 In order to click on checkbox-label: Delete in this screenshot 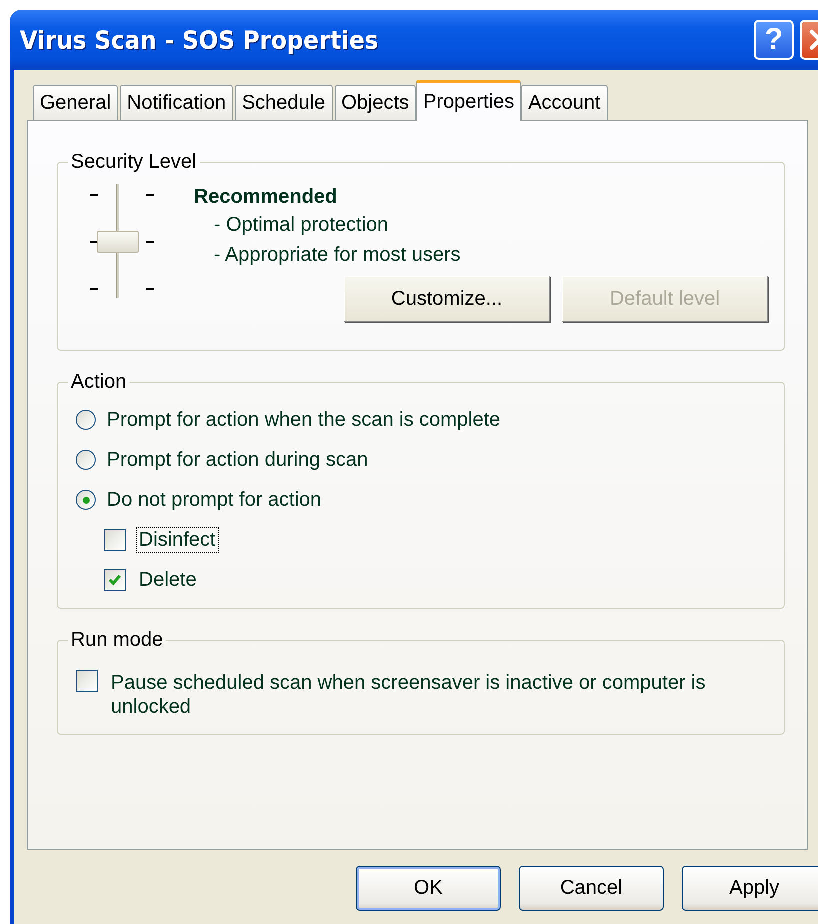, I will do `click(168, 580)`.